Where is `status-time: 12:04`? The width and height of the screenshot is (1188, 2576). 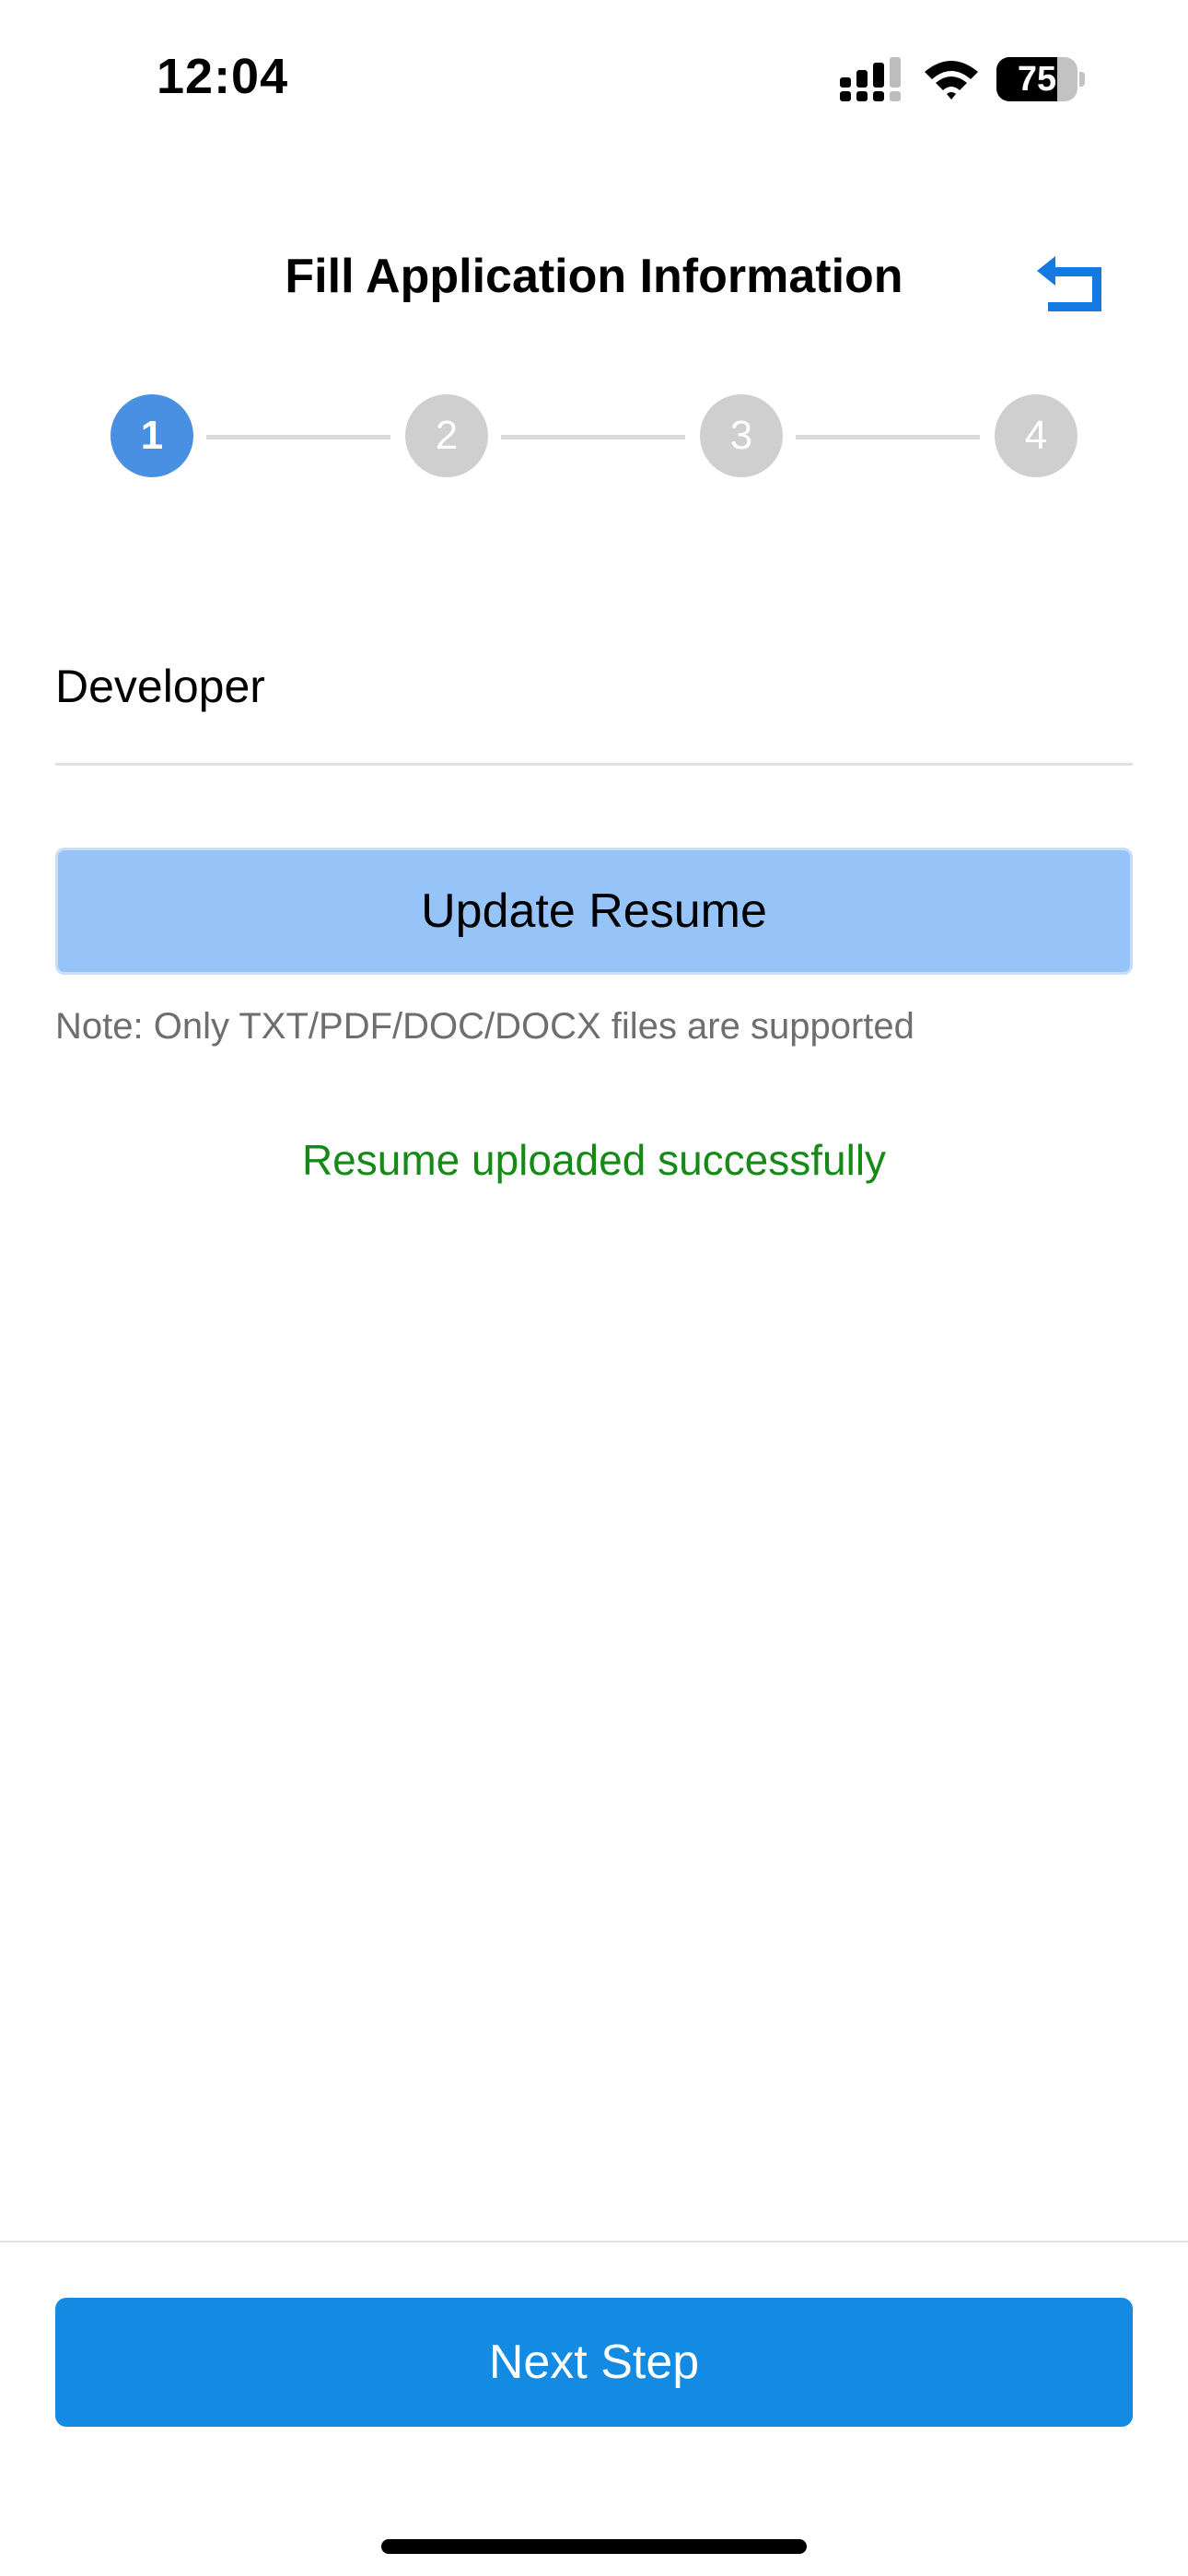 status-time: 12:04 is located at coordinates (223, 76).